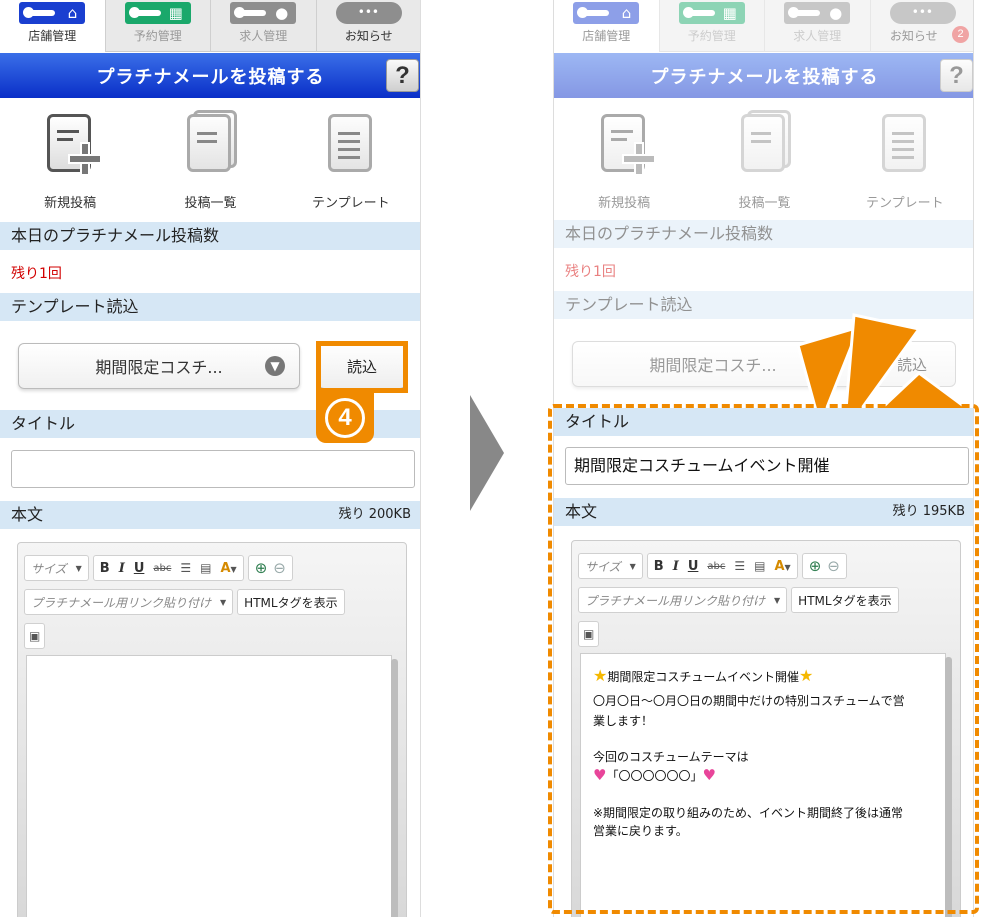 This screenshot has height=917, width=1003. Describe the element at coordinates (162, 568) in the screenshot. I see `strikethrough-button: abc` at that location.